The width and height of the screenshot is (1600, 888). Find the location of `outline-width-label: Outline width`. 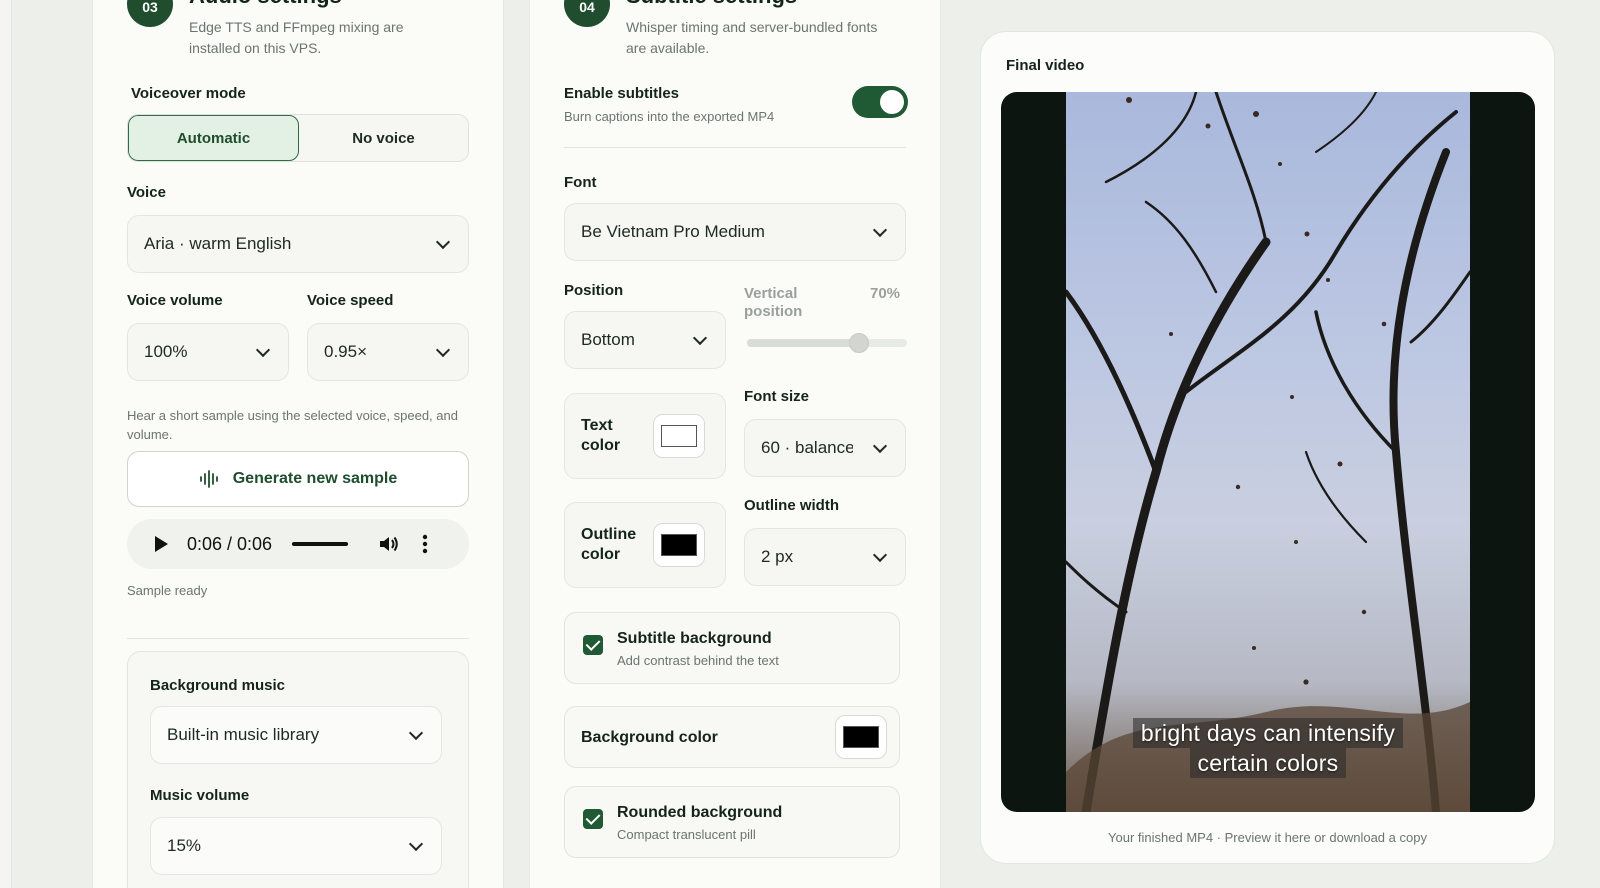

outline-width-label: Outline width is located at coordinates (791, 505).